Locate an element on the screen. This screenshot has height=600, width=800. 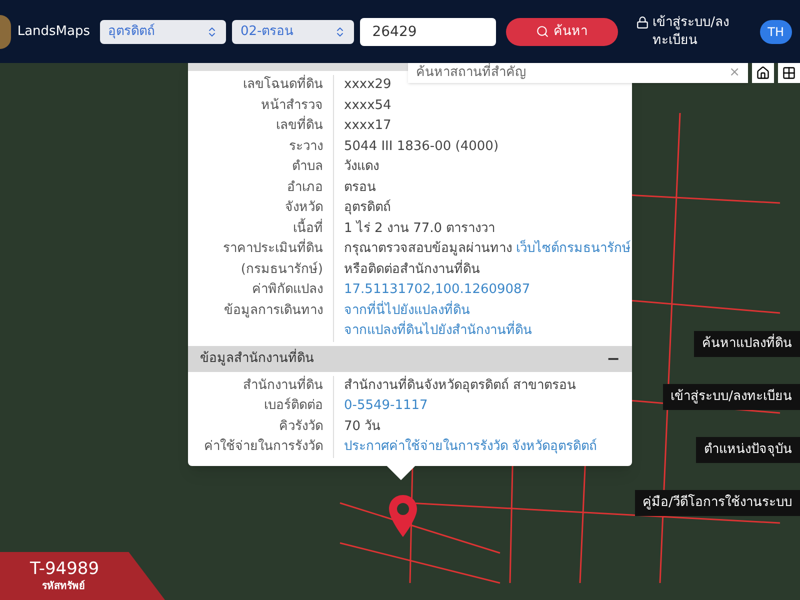
home-button is located at coordinates (763, 73).